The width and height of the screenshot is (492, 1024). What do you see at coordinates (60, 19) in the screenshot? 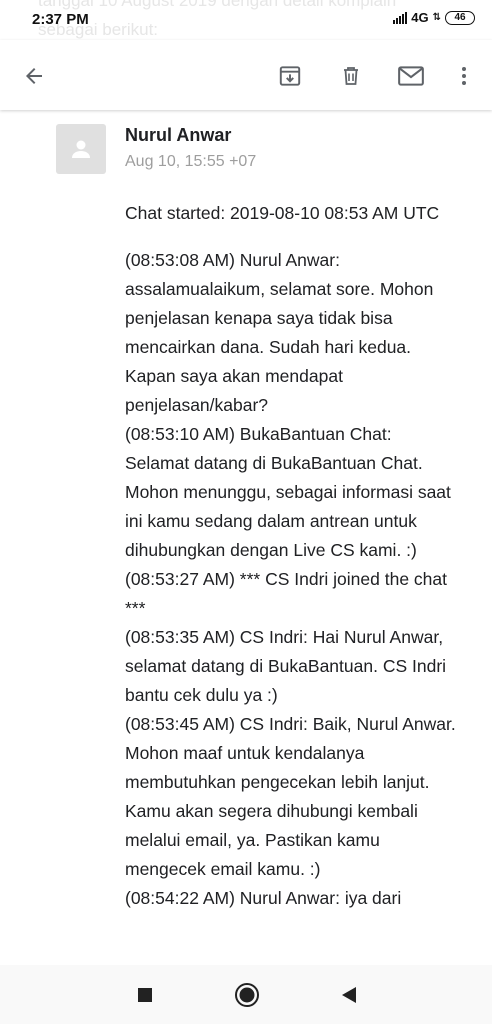
I see `status-time: 2:37 PM` at bounding box center [60, 19].